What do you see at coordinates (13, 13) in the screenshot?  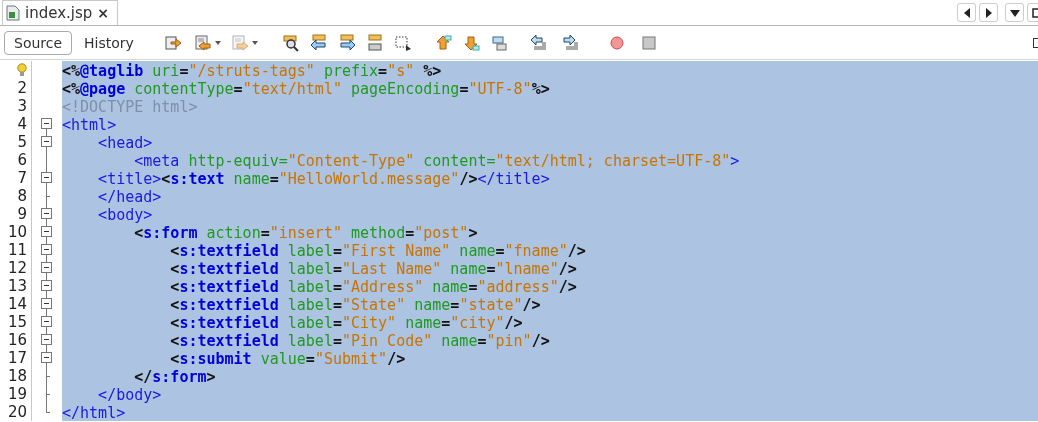 I see `file-icon` at bounding box center [13, 13].